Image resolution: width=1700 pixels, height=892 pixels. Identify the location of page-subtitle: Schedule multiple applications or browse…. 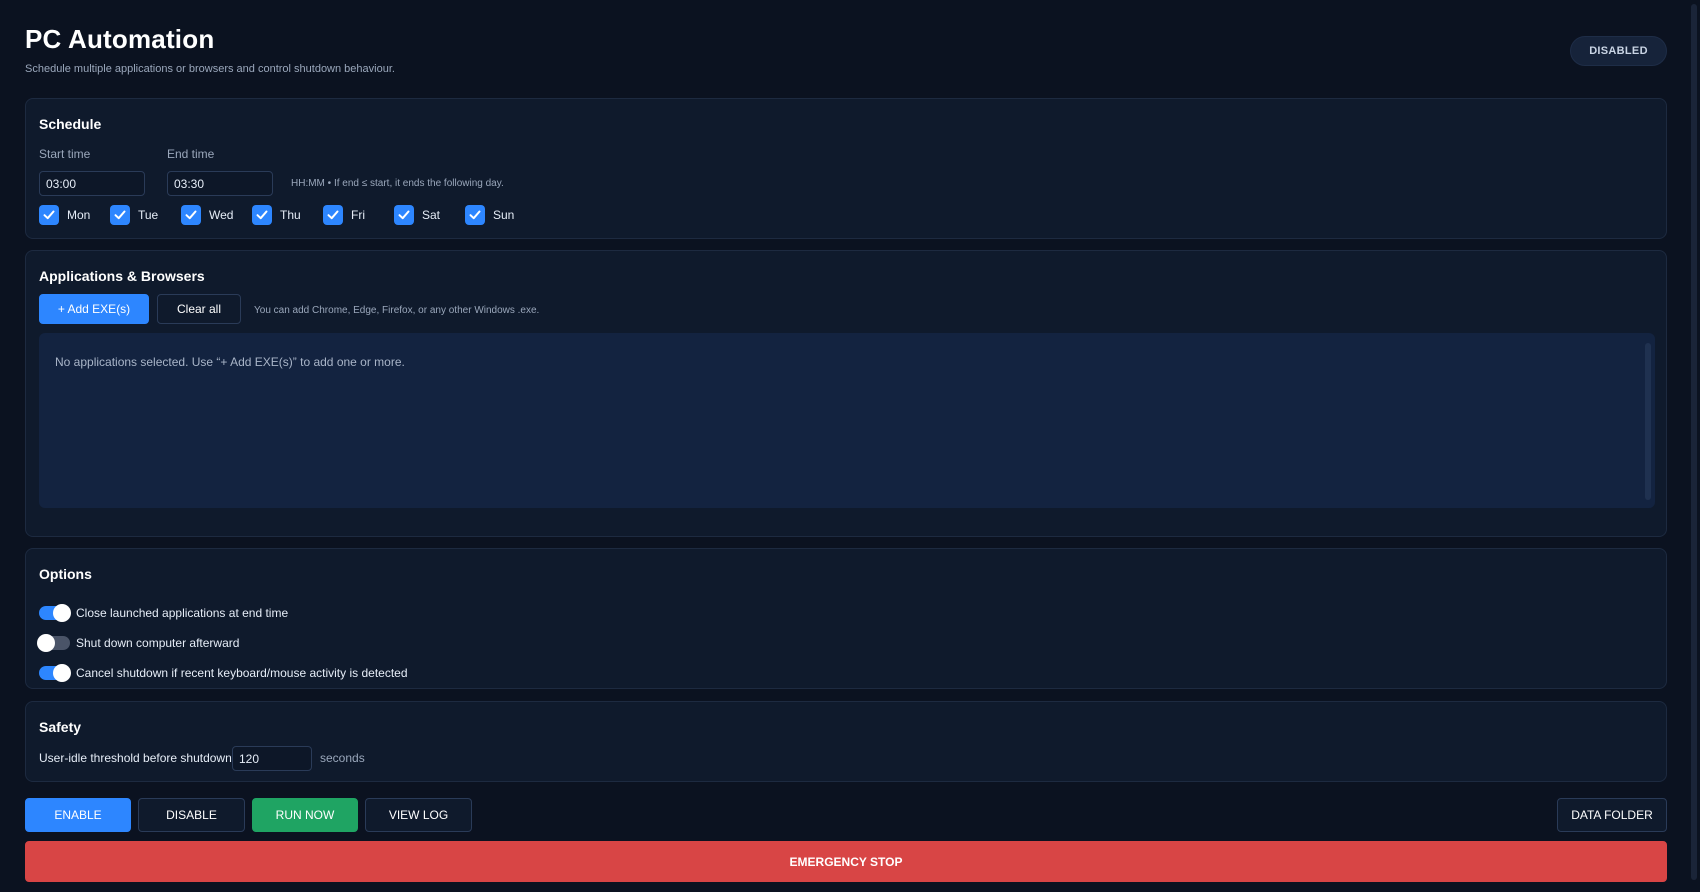
(210, 69).